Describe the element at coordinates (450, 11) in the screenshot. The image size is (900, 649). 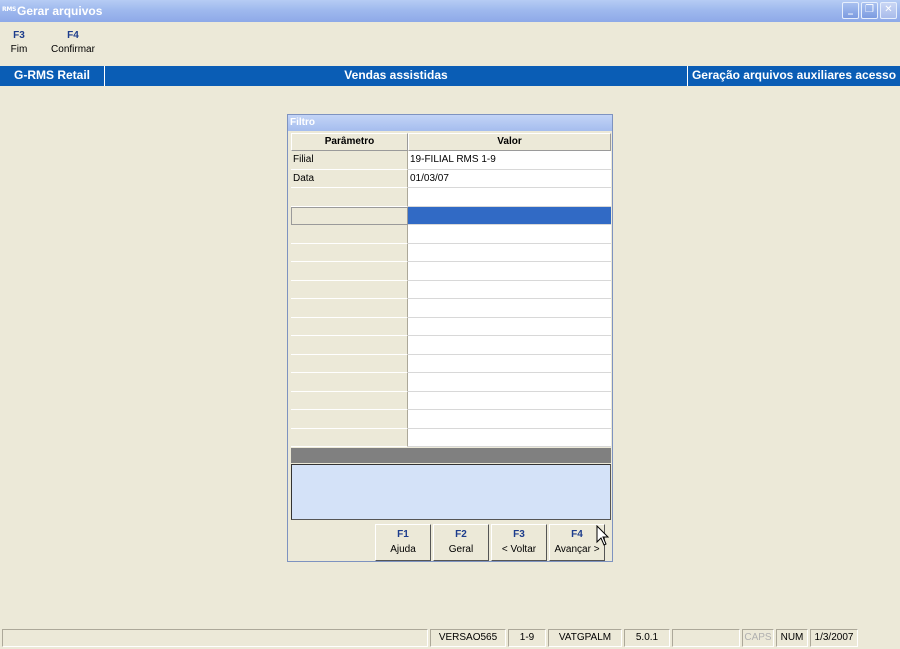
I see `title-bar: RMS Gerar arquivos _ ❐ ✕` at that location.